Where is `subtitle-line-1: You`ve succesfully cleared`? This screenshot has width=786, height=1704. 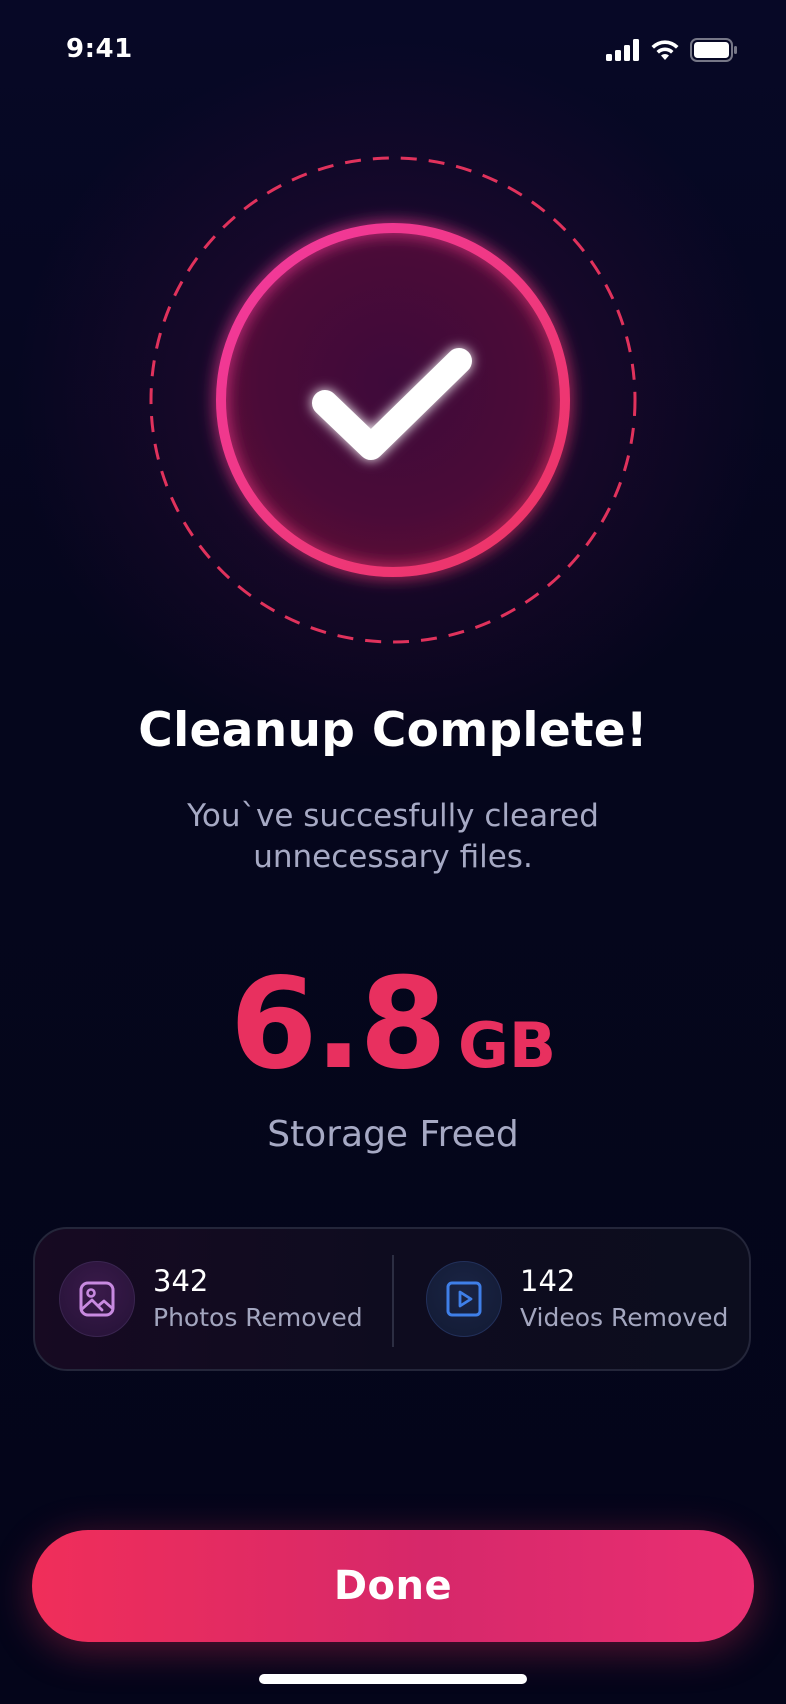
subtitle-line-1: You`ve succesfully cleared is located at coordinates (393, 816).